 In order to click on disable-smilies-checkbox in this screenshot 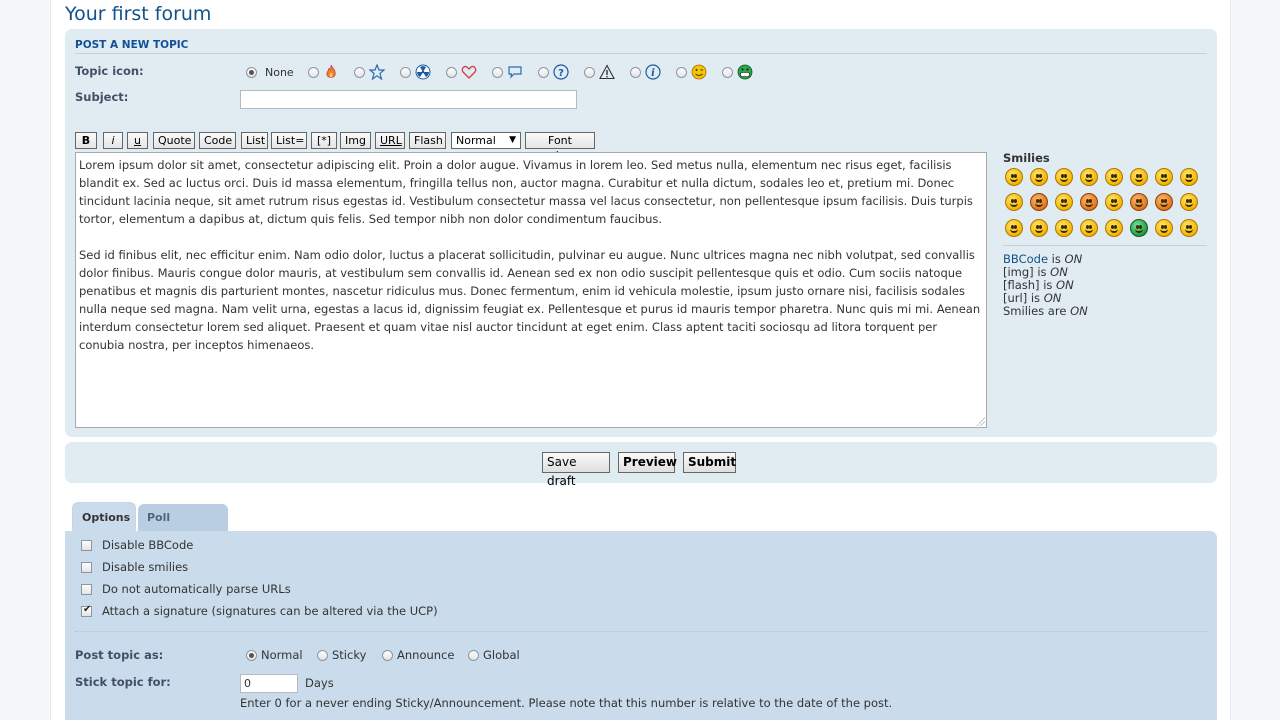, I will do `click(86, 567)`.